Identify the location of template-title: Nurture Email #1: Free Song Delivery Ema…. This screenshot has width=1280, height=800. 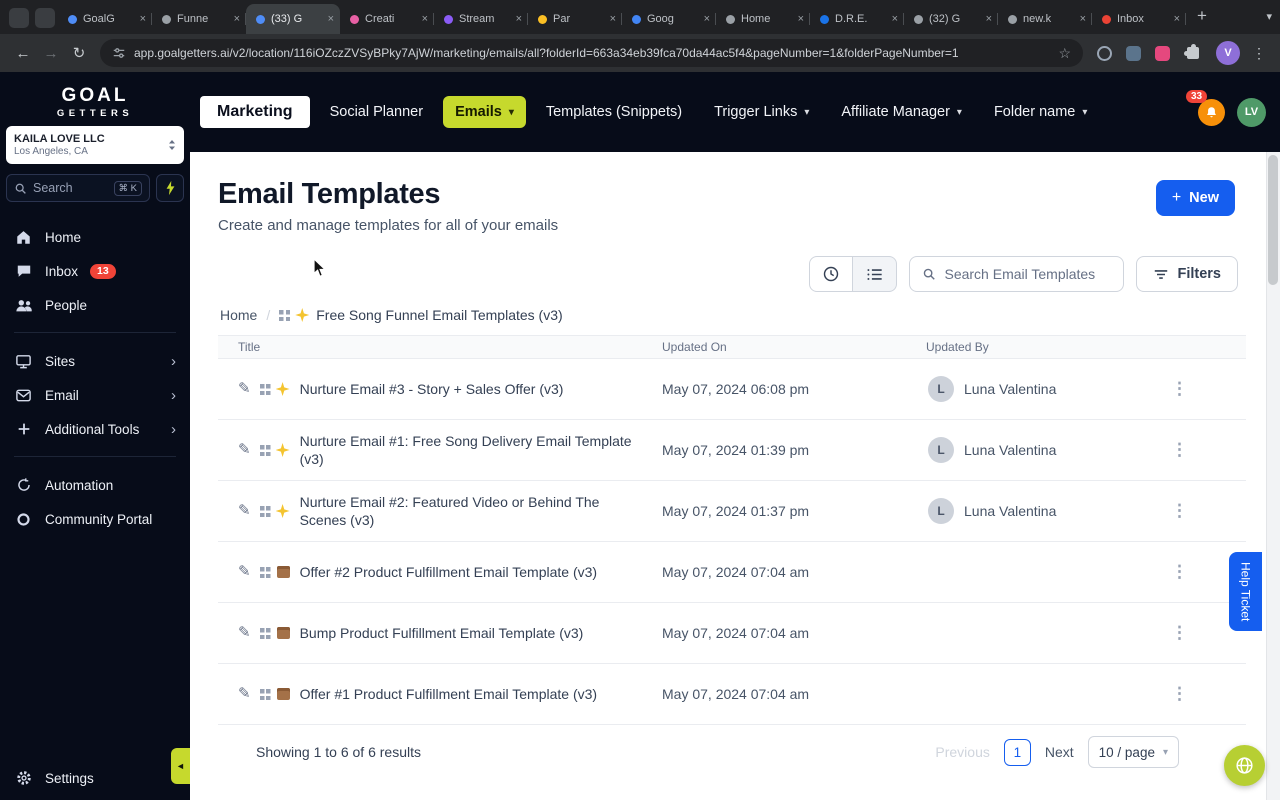
(473, 450).